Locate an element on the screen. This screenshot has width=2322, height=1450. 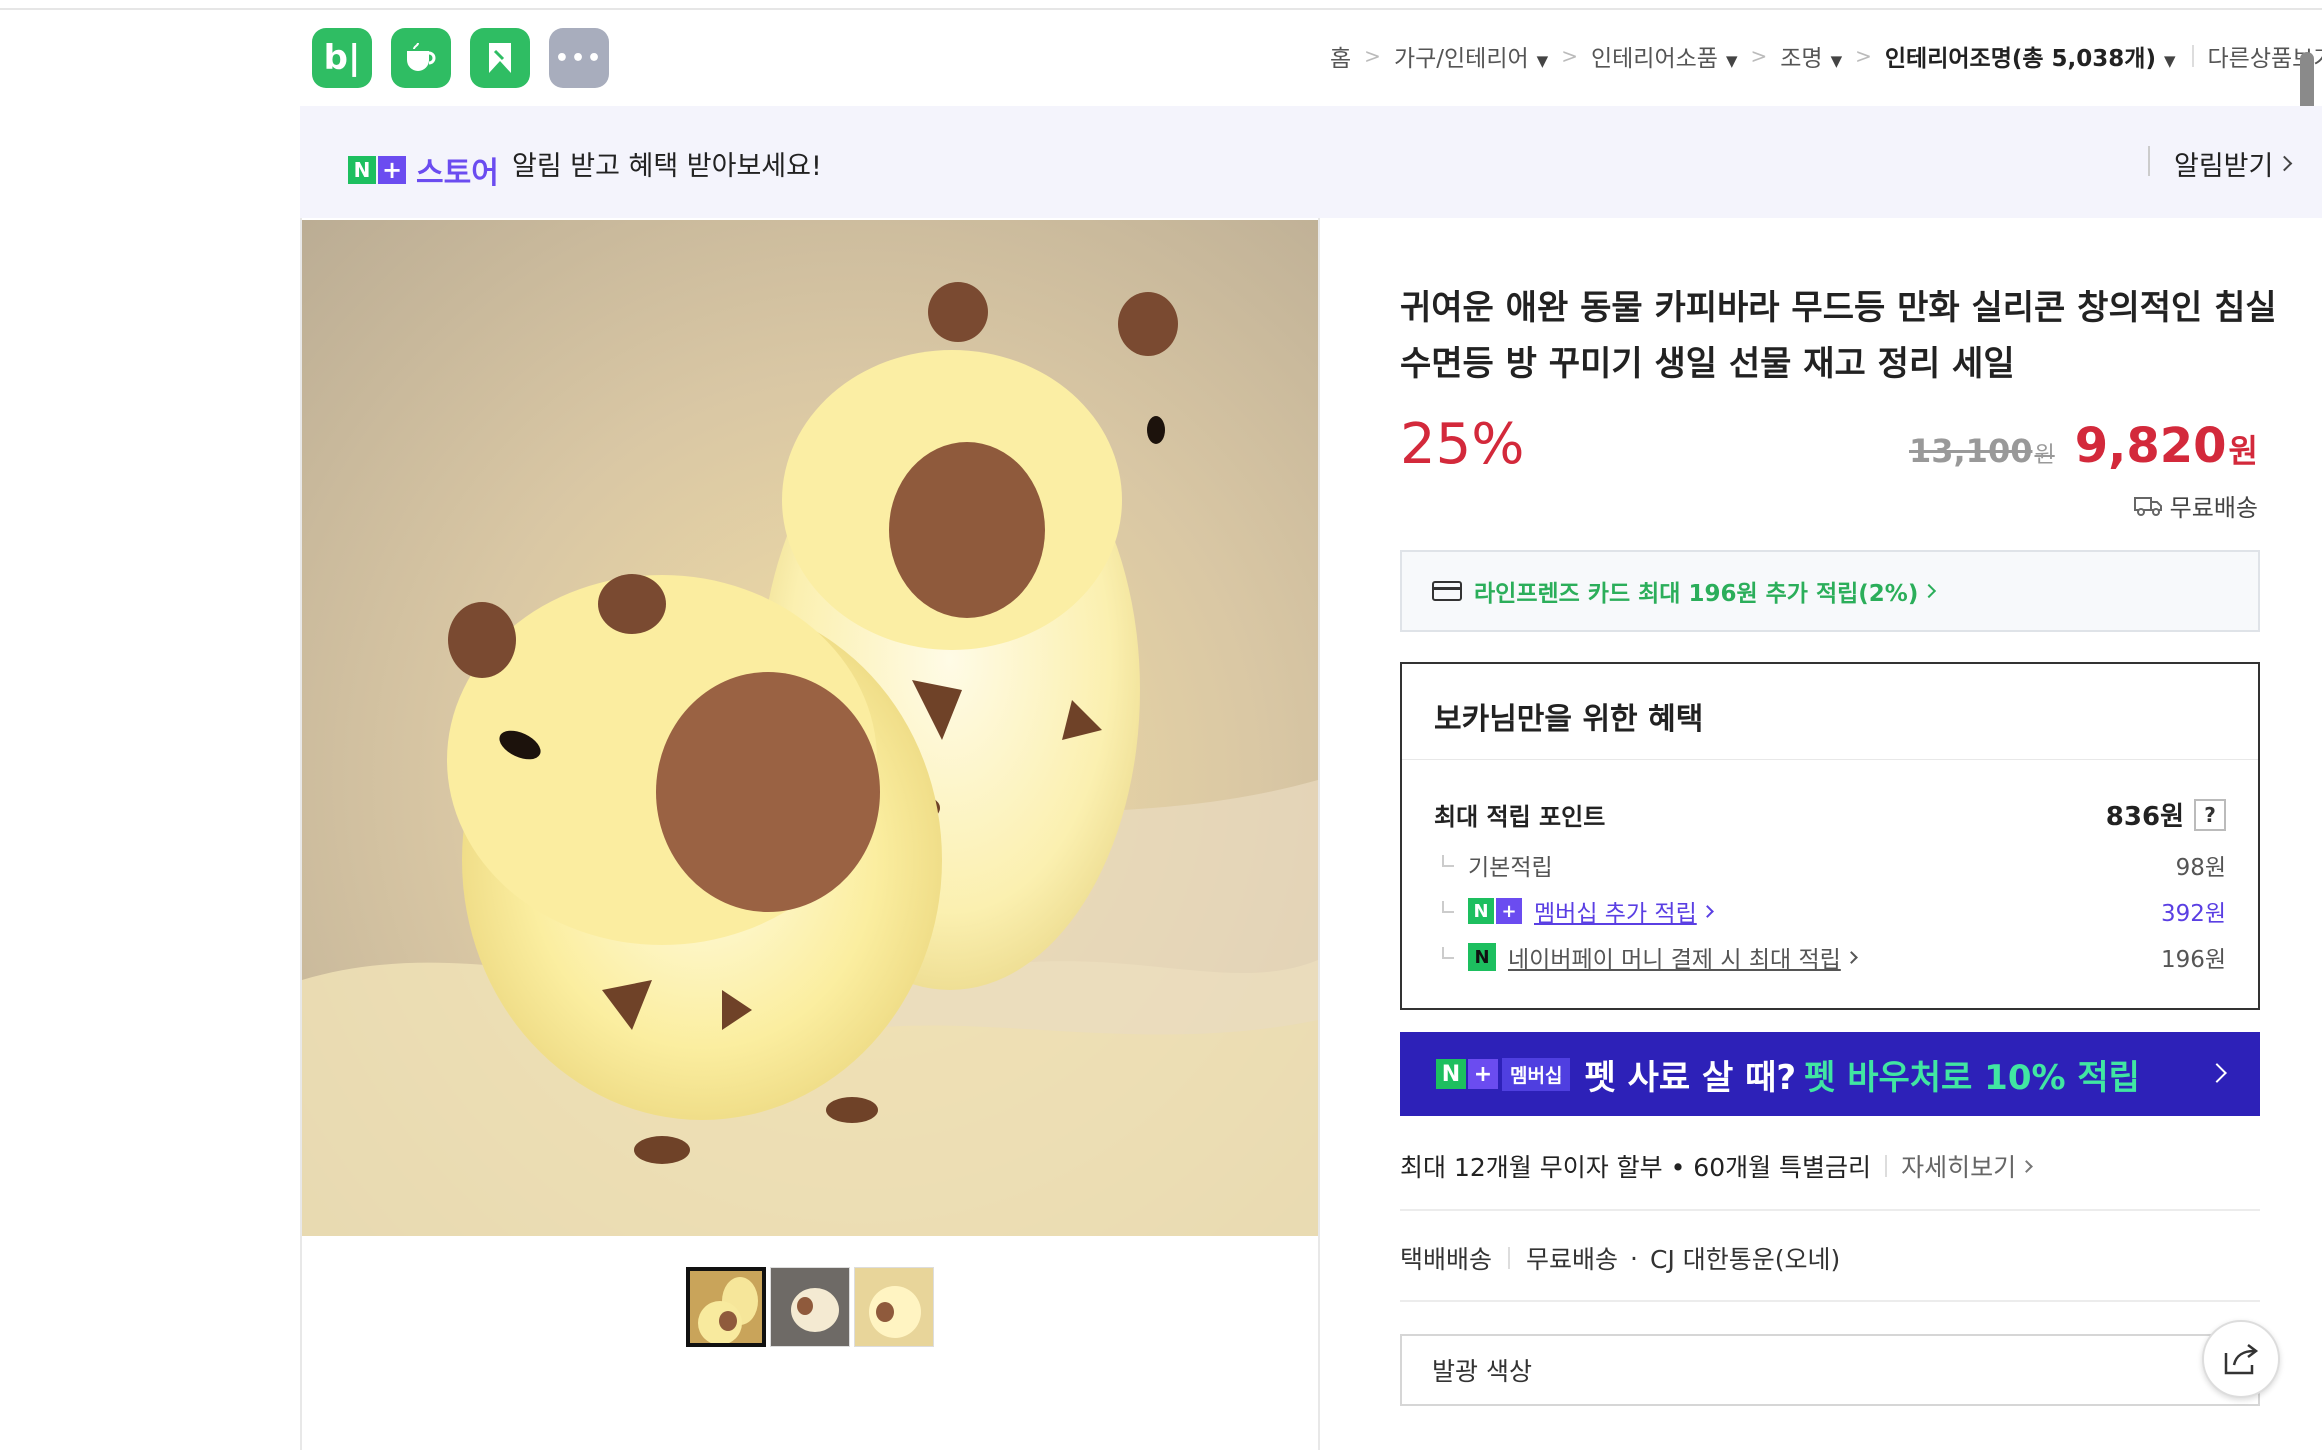
max-points-value: 836원 ? is located at coordinates (2166, 814).